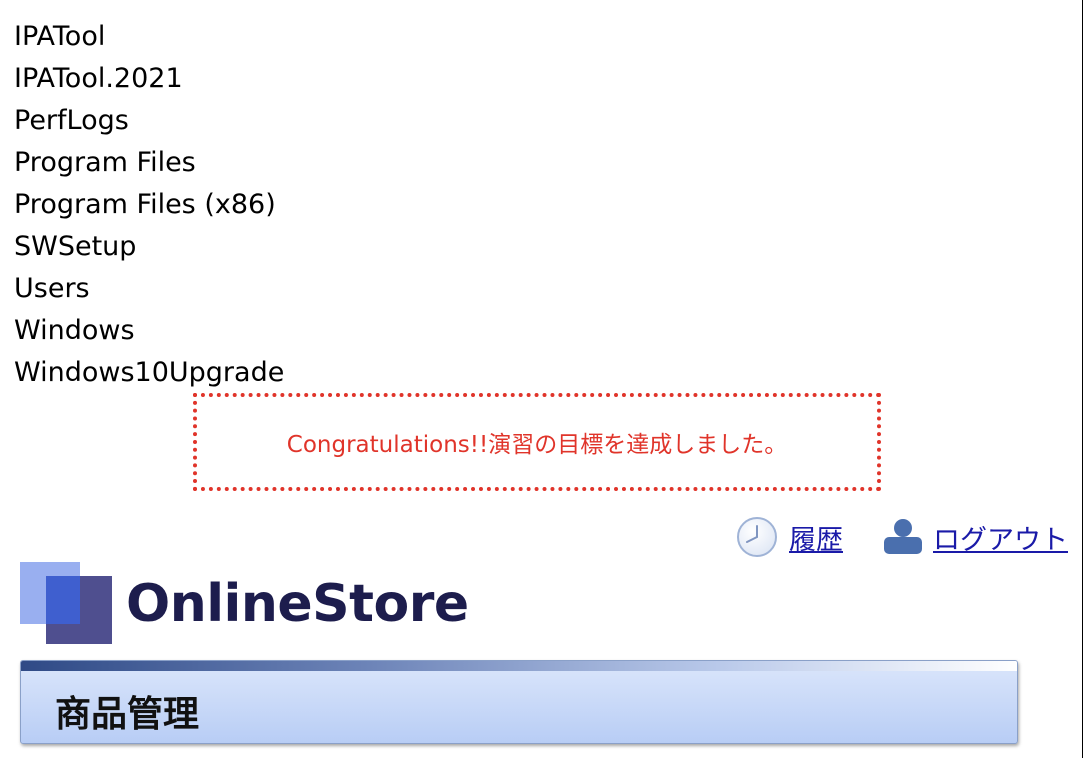 The height and width of the screenshot is (758, 1086). What do you see at coordinates (127, 714) in the screenshot?
I see `page-title: 商品管理` at bounding box center [127, 714].